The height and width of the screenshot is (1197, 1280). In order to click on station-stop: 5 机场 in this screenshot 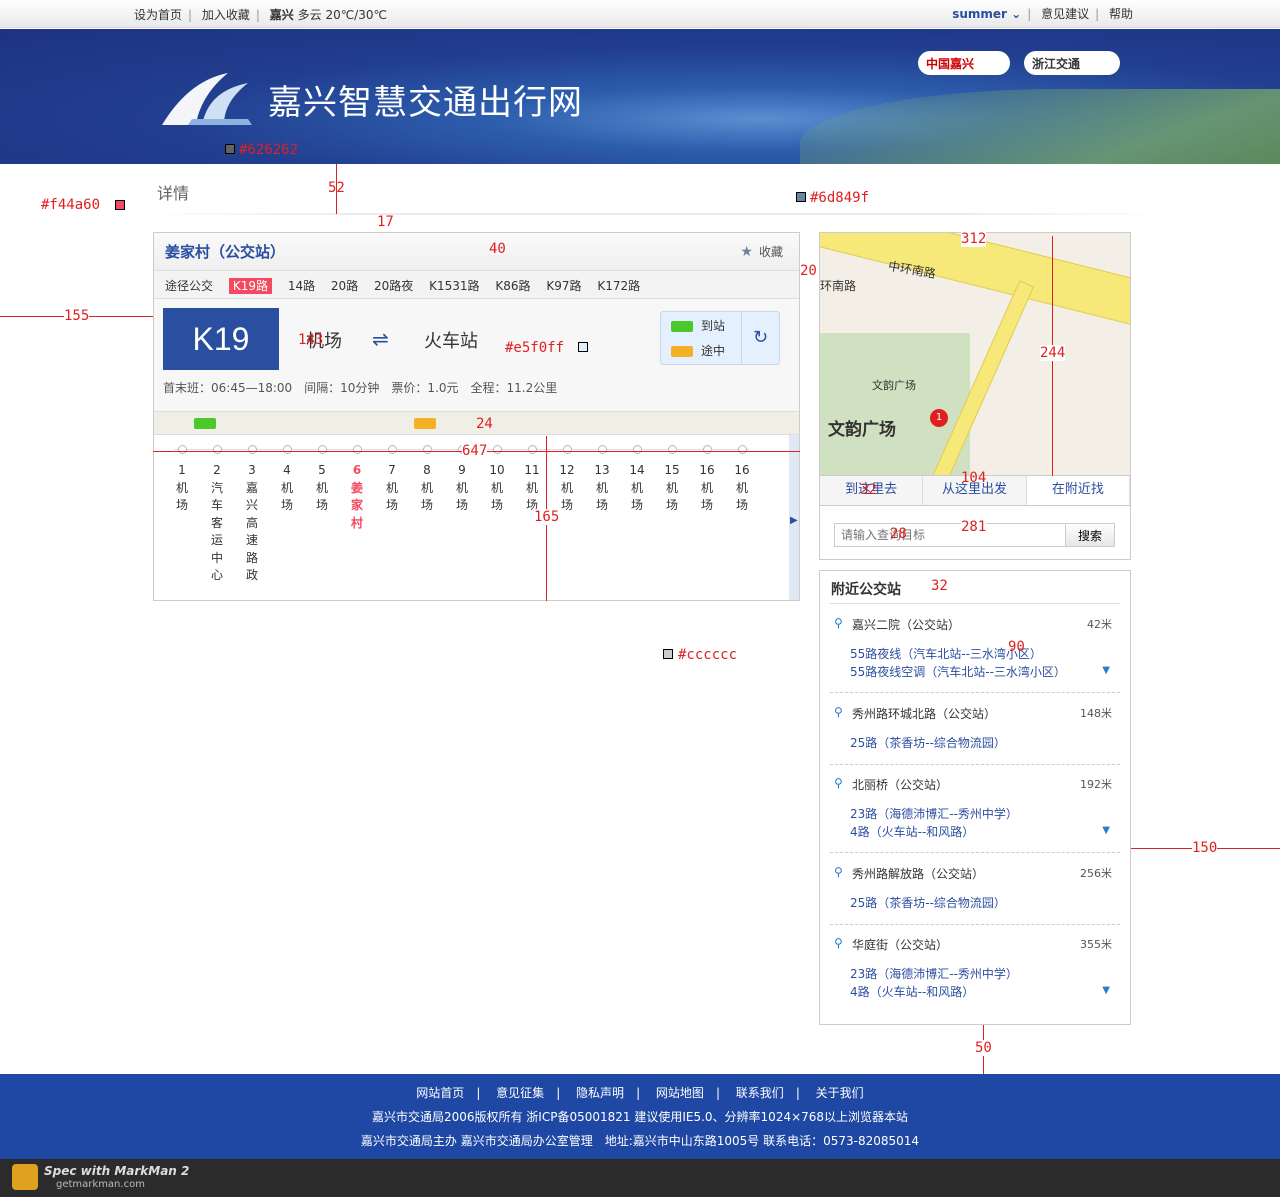, I will do `click(322, 480)`.